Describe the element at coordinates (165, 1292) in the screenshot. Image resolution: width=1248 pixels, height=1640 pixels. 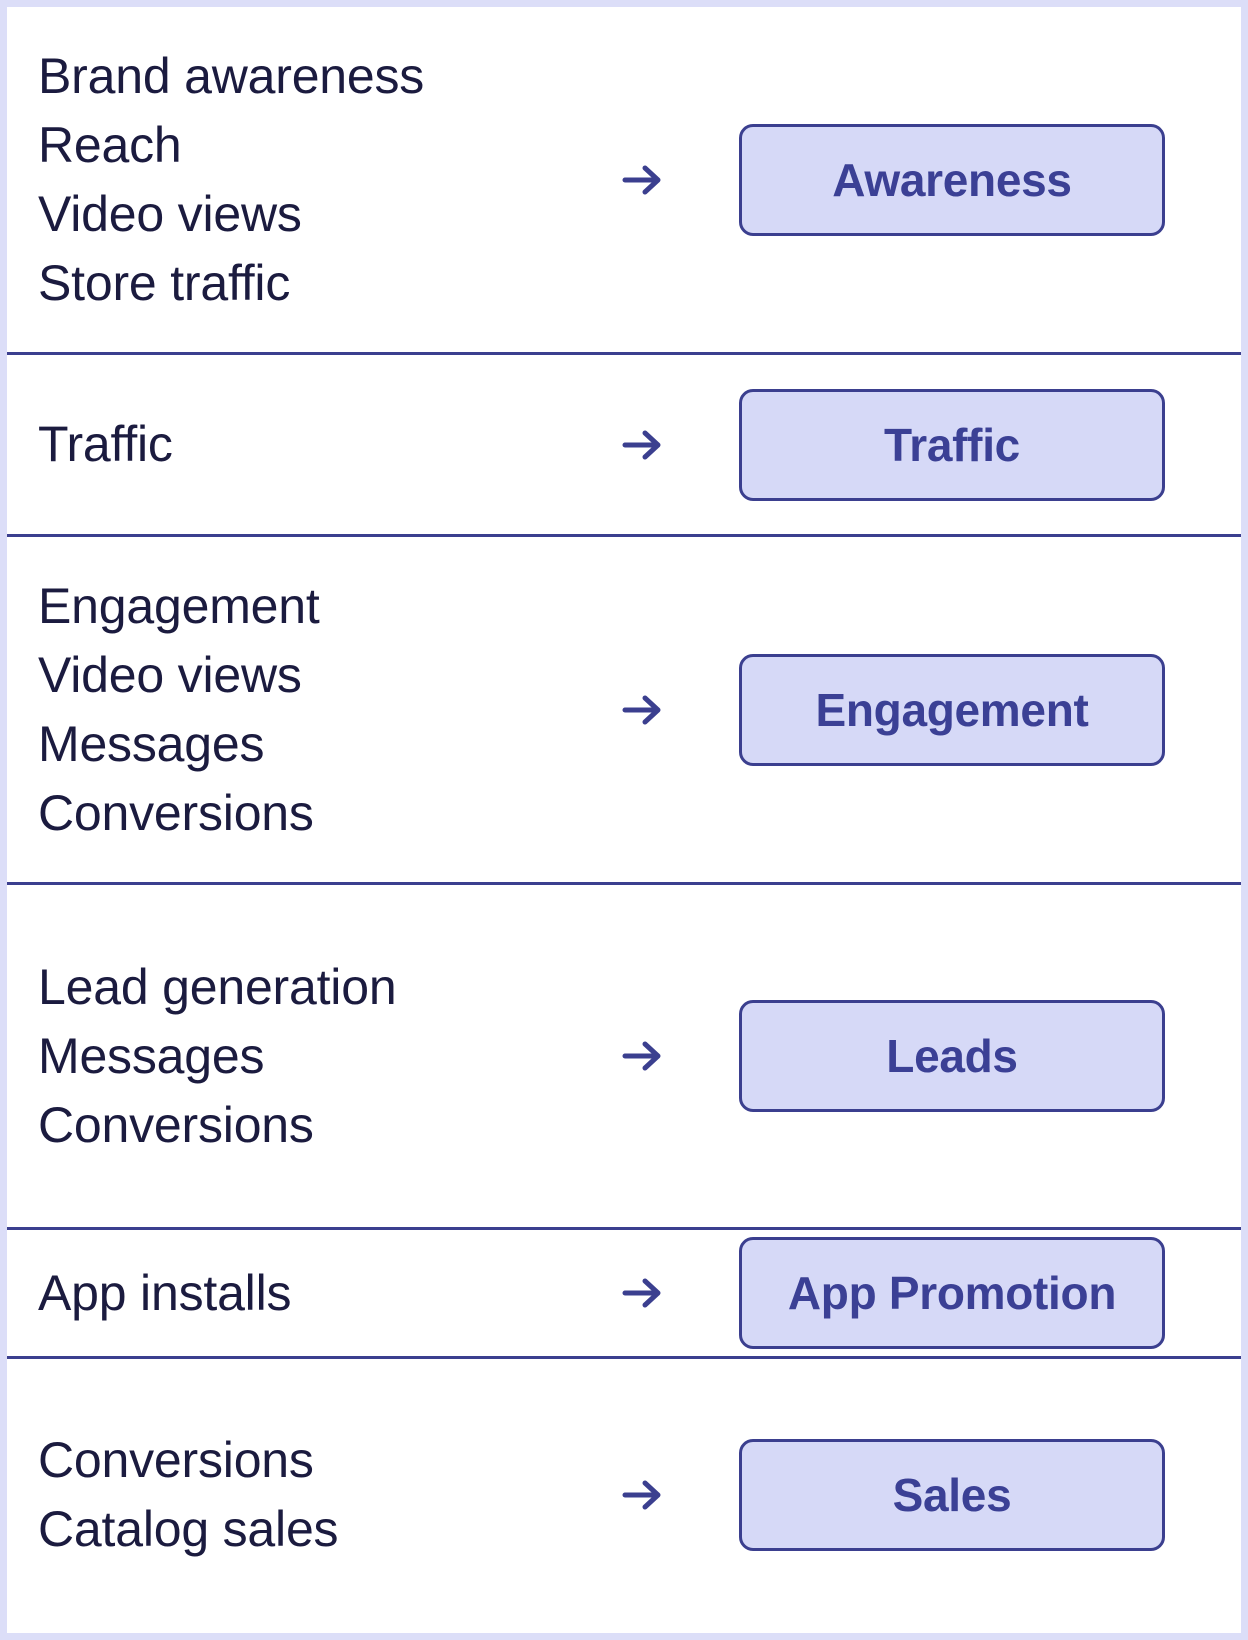
I see `objective-item: App installs` at that location.